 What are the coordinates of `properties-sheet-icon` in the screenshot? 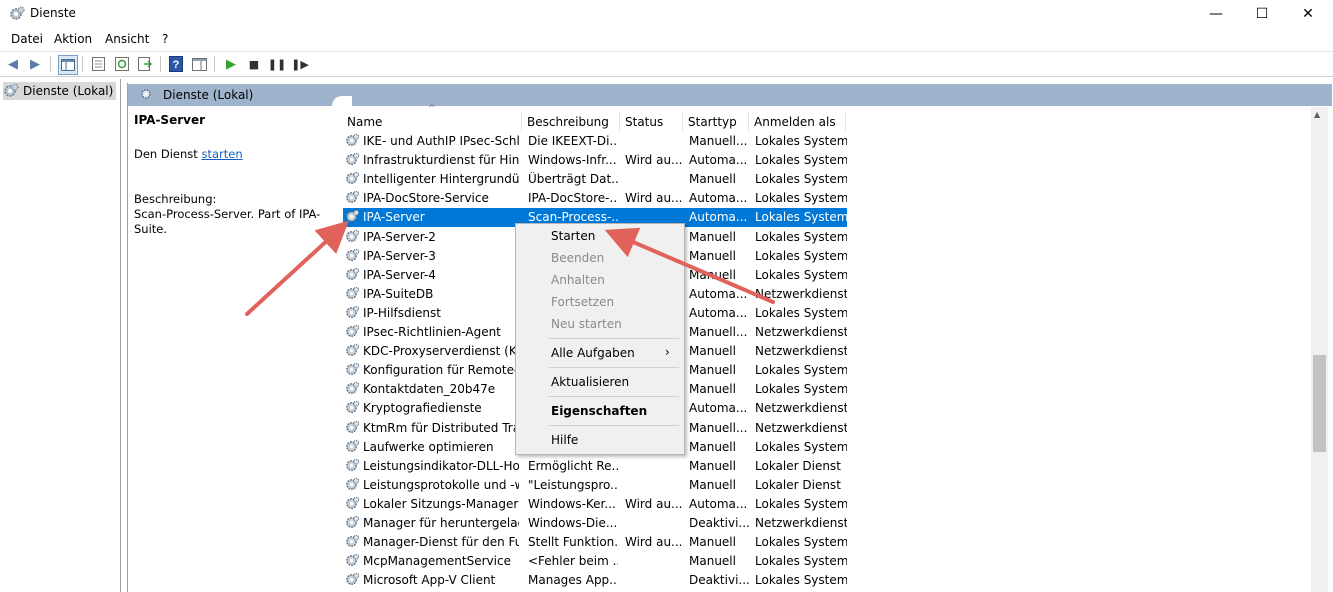 It's located at (98, 64).